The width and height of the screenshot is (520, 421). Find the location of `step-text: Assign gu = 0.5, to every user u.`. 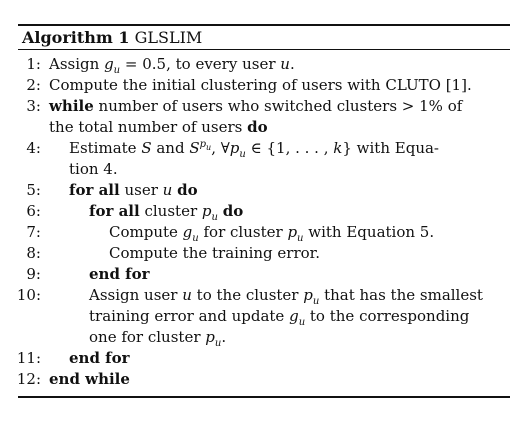

step-text: Assign gu = 0.5, to every user u. is located at coordinates (172, 65).